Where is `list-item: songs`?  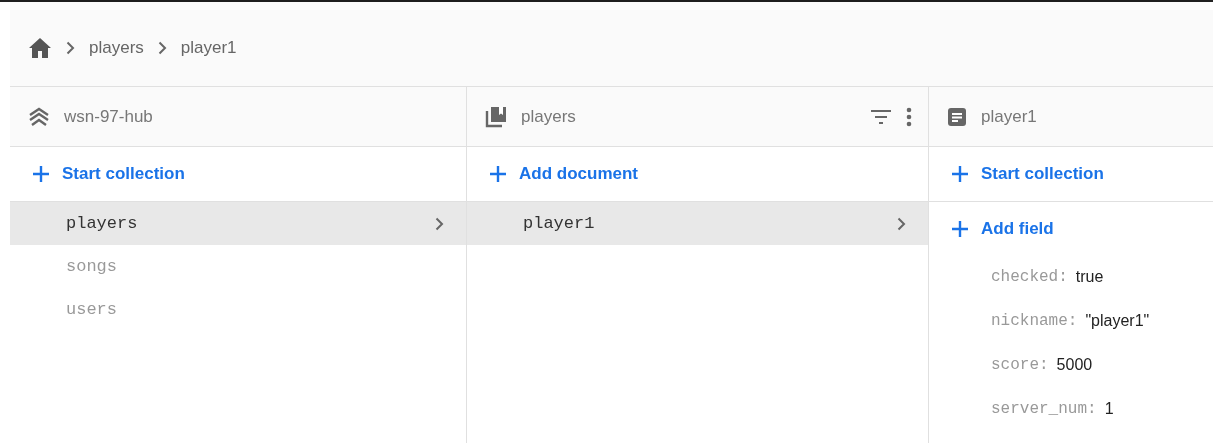 list-item: songs is located at coordinates (238, 266).